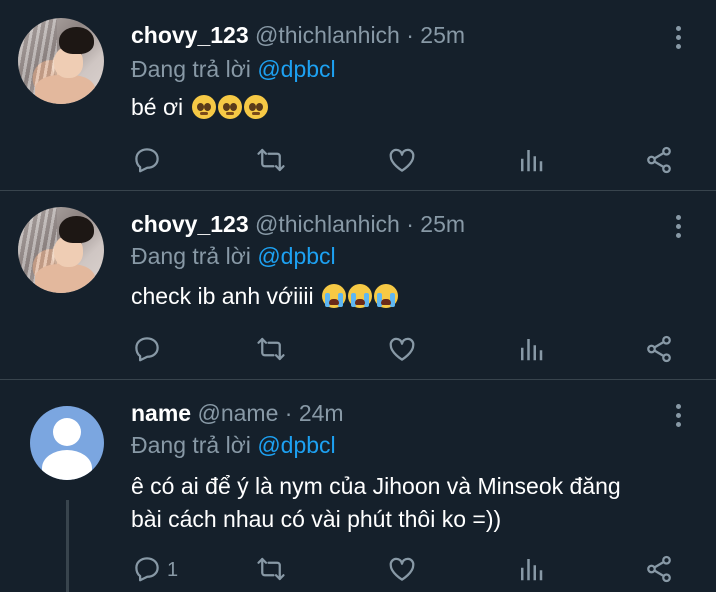 The height and width of the screenshot is (592, 716). What do you see at coordinates (173, 570) in the screenshot?
I see `reply-count: 1` at bounding box center [173, 570].